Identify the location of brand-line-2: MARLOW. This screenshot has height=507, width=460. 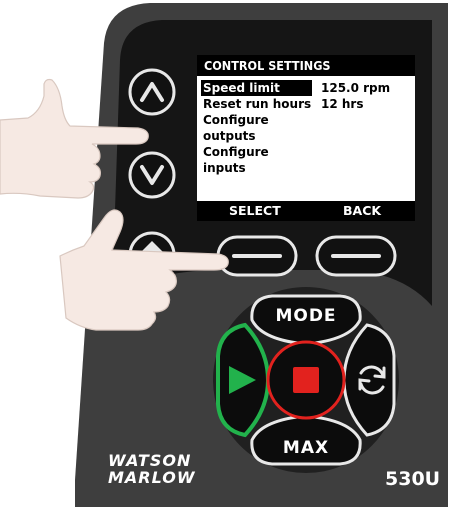
(152, 477).